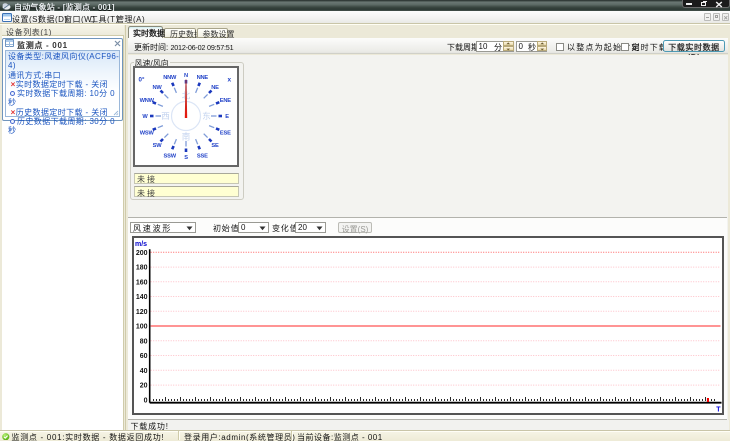 The height and width of the screenshot is (441, 730). I want to click on svg-text: N, so click(186, 76).